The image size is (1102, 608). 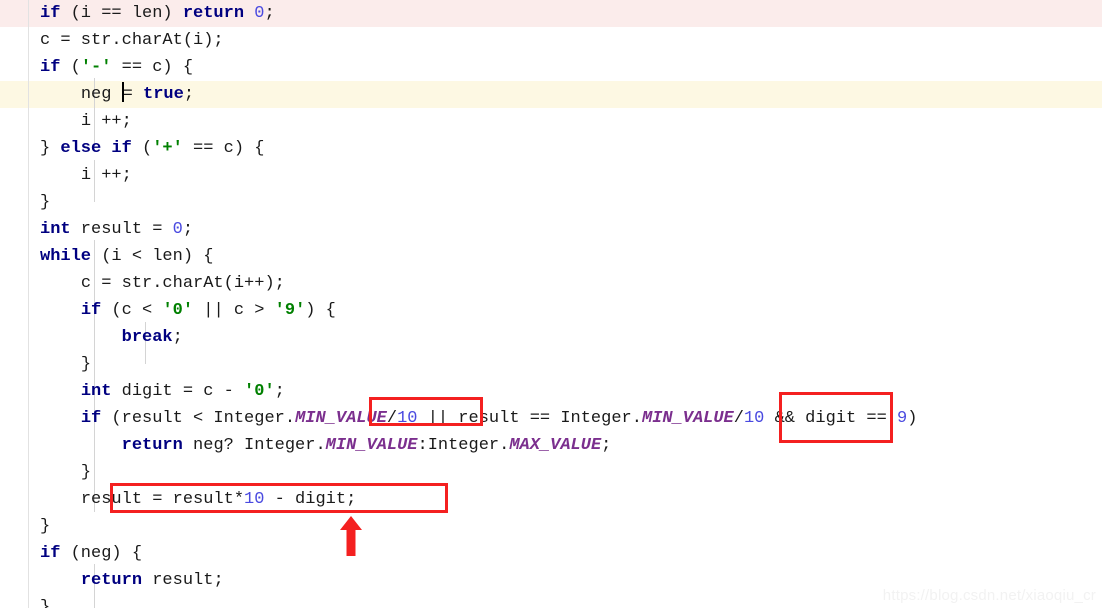 What do you see at coordinates (183, 580) in the screenshot?
I see `token-pln: result;` at bounding box center [183, 580].